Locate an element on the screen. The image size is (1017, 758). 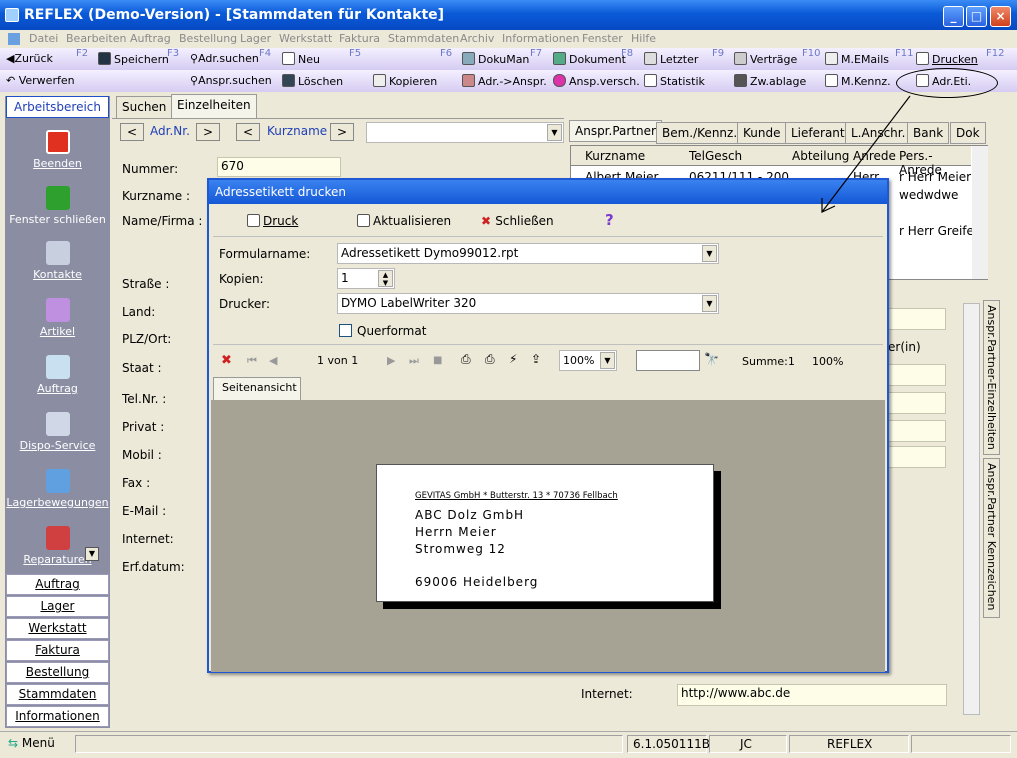
tab-anspr-partner: Anspr.Partner is located at coordinates (615, 131).